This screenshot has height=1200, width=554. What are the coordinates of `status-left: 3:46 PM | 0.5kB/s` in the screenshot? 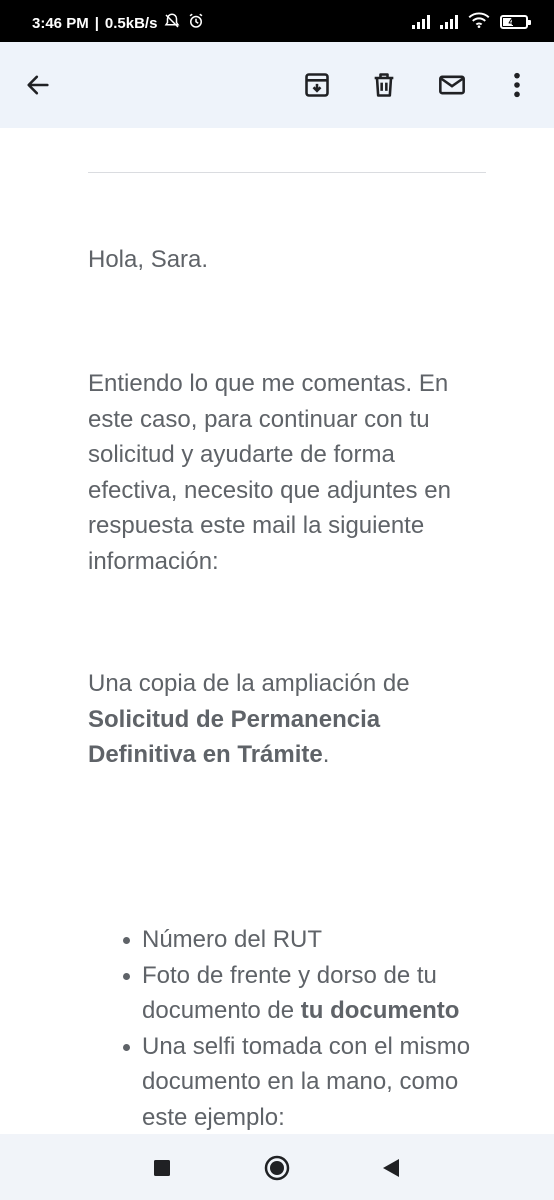 It's located at (118, 23).